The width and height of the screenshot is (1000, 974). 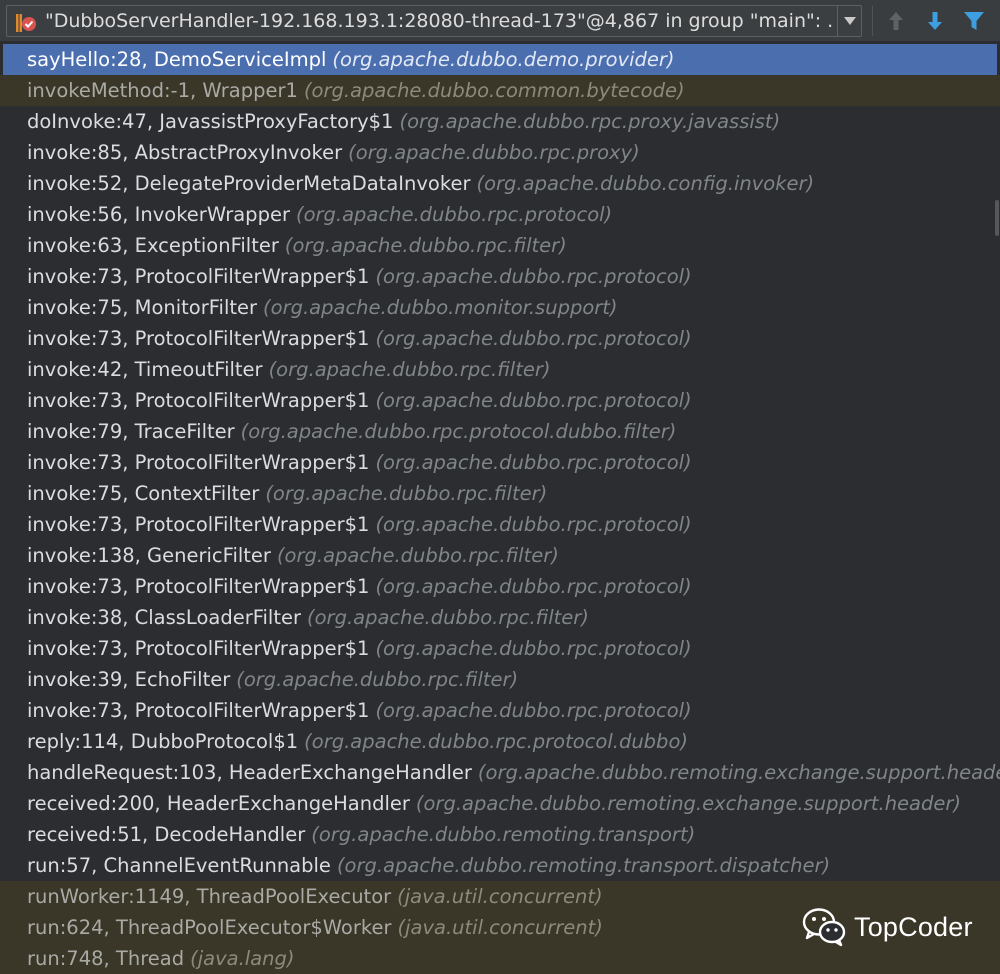 What do you see at coordinates (935, 21) in the screenshot?
I see `arrow-down-icon` at bounding box center [935, 21].